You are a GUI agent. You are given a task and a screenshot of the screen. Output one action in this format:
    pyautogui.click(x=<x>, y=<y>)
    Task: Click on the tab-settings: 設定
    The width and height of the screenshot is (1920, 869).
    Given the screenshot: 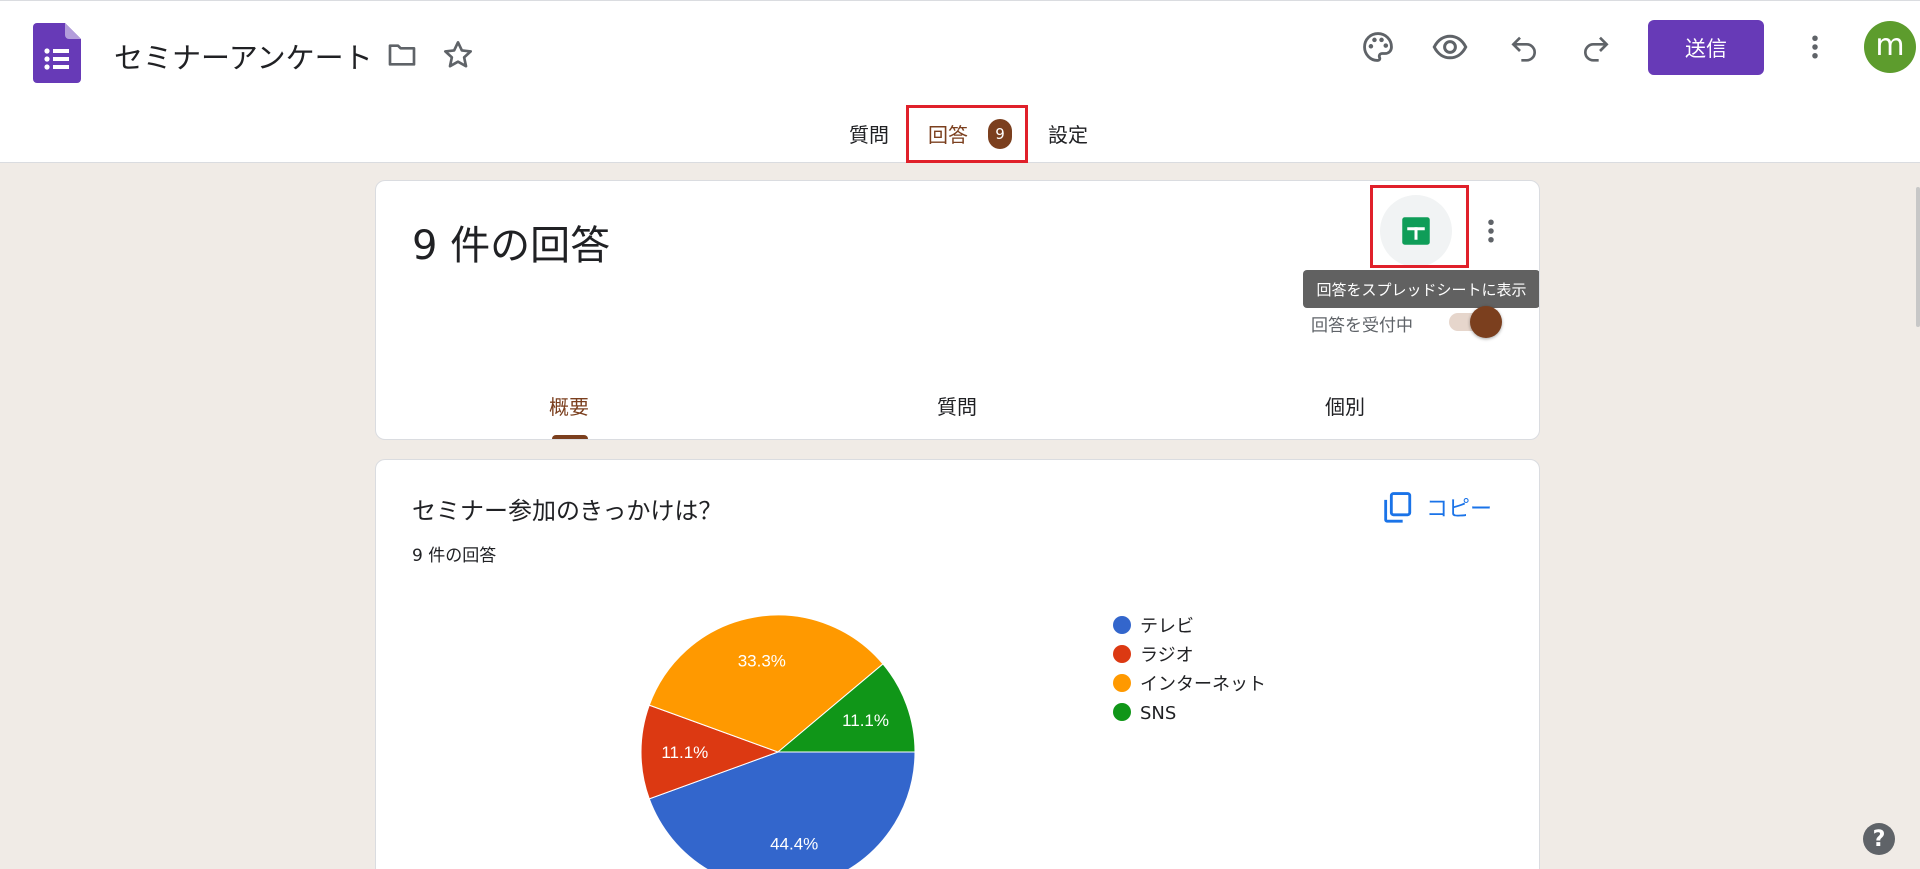 What is the action you would take?
    pyautogui.click(x=1068, y=133)
    